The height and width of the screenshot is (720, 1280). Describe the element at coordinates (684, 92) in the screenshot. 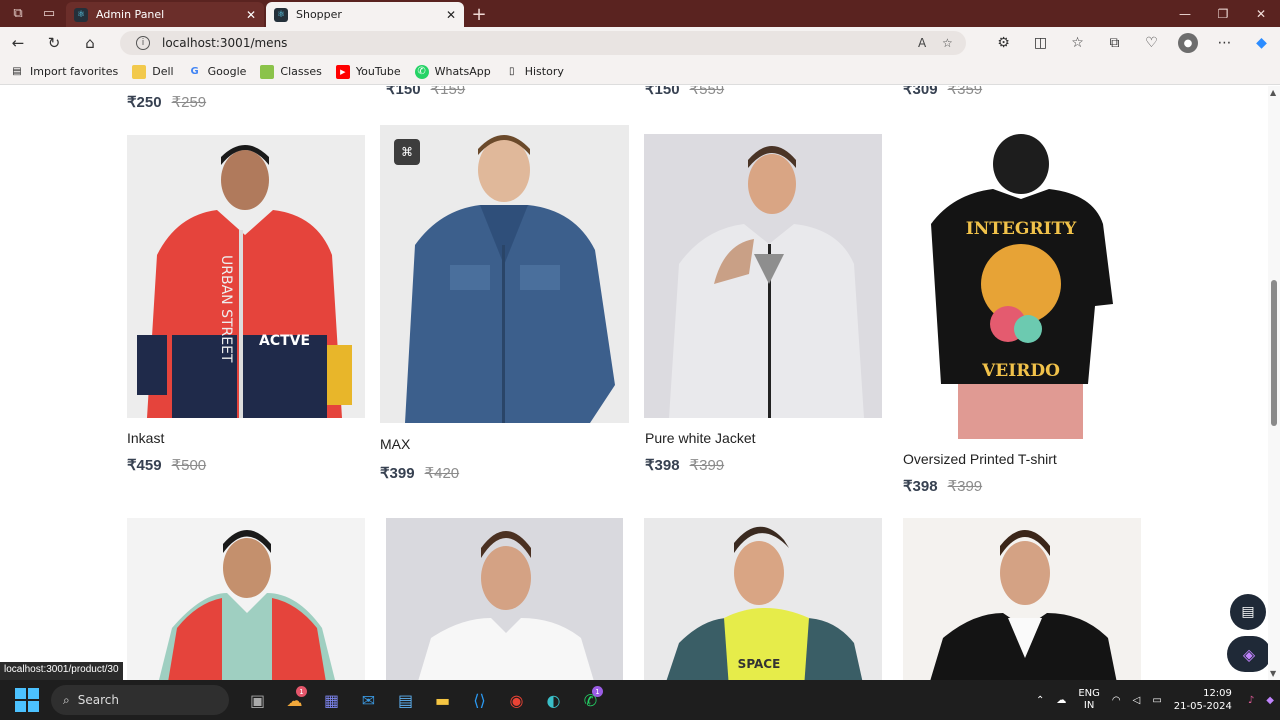

I see `price-row: ₹150 ₹559` at that location.